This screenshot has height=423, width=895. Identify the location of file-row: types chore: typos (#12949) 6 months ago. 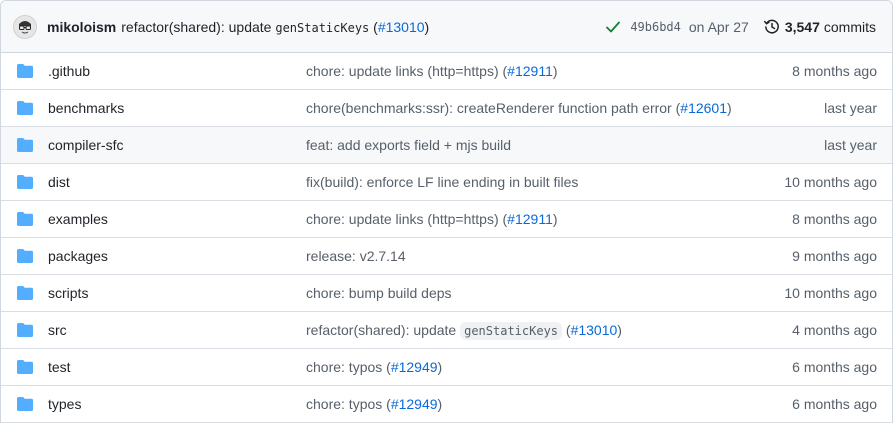
(446, 404).